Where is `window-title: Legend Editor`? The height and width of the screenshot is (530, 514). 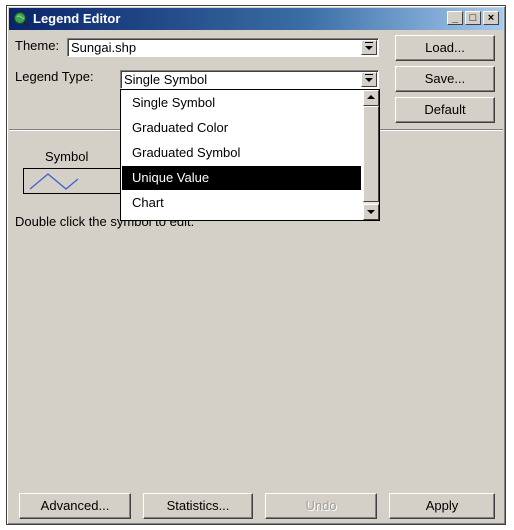 window-title: Legend Editor is located at coordinates (77, 18).